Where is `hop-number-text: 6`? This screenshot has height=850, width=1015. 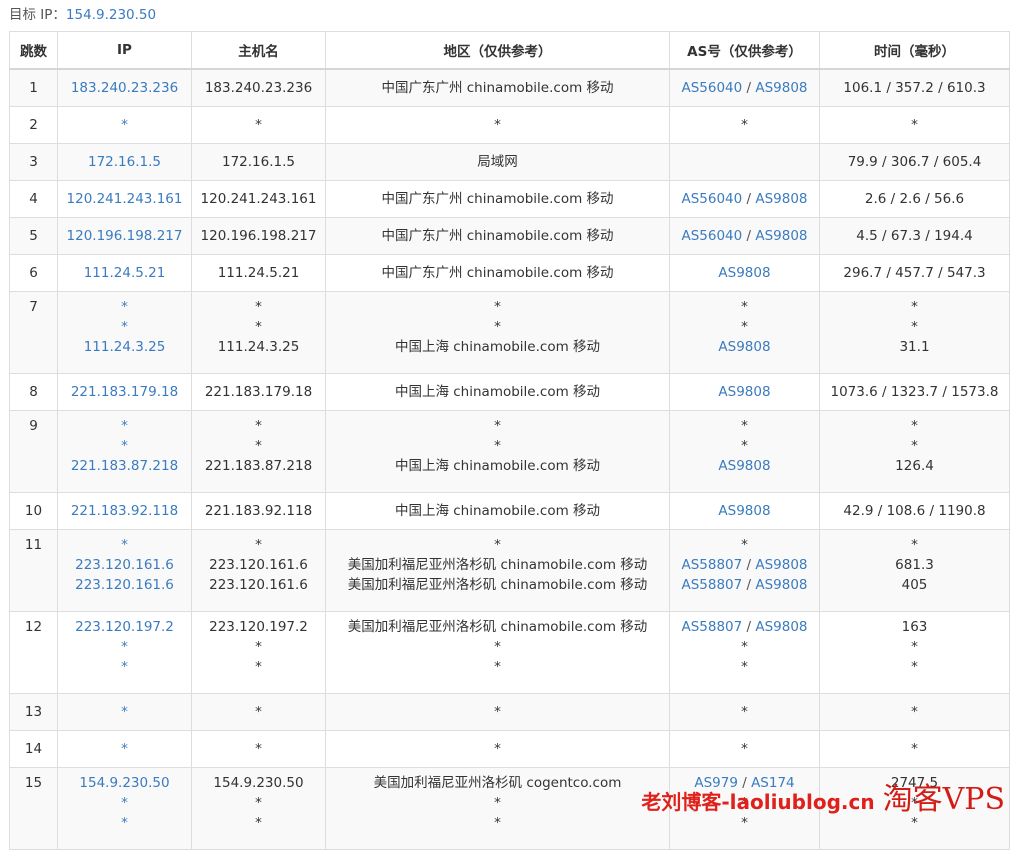
hop-number-text: 6 is located at coordinates (33, 273).